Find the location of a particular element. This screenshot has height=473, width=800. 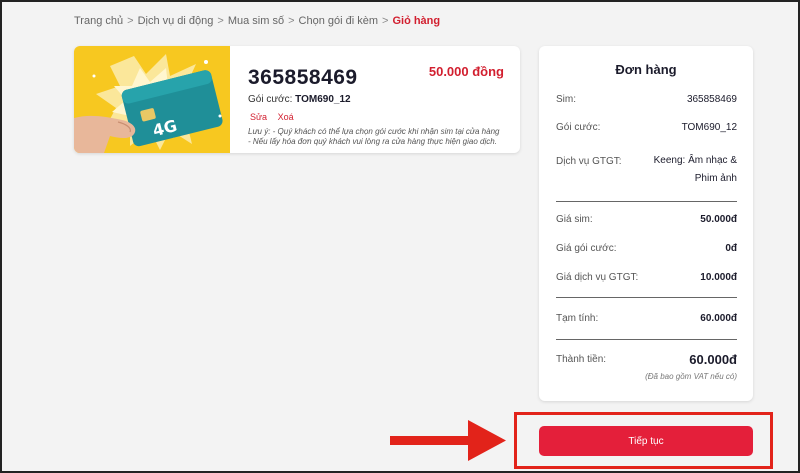

summary-label: Gói cước: is located at coordinates (578, 127).